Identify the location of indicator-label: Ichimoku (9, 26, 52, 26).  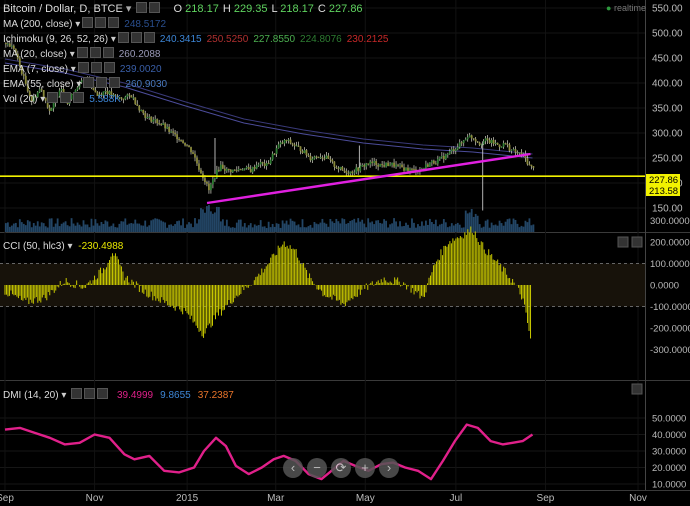
(55, 39).